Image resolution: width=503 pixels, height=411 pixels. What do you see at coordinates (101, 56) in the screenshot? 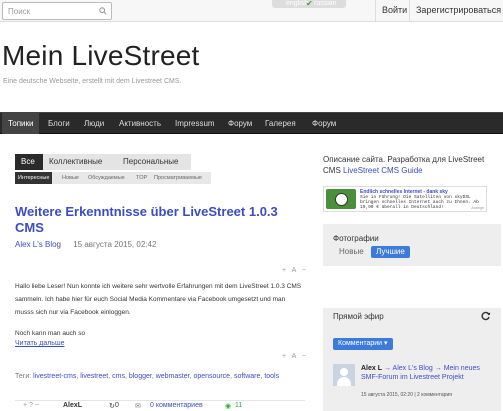
I see `site-title: Mein LiveStreet` at bounding box center [101, 56].